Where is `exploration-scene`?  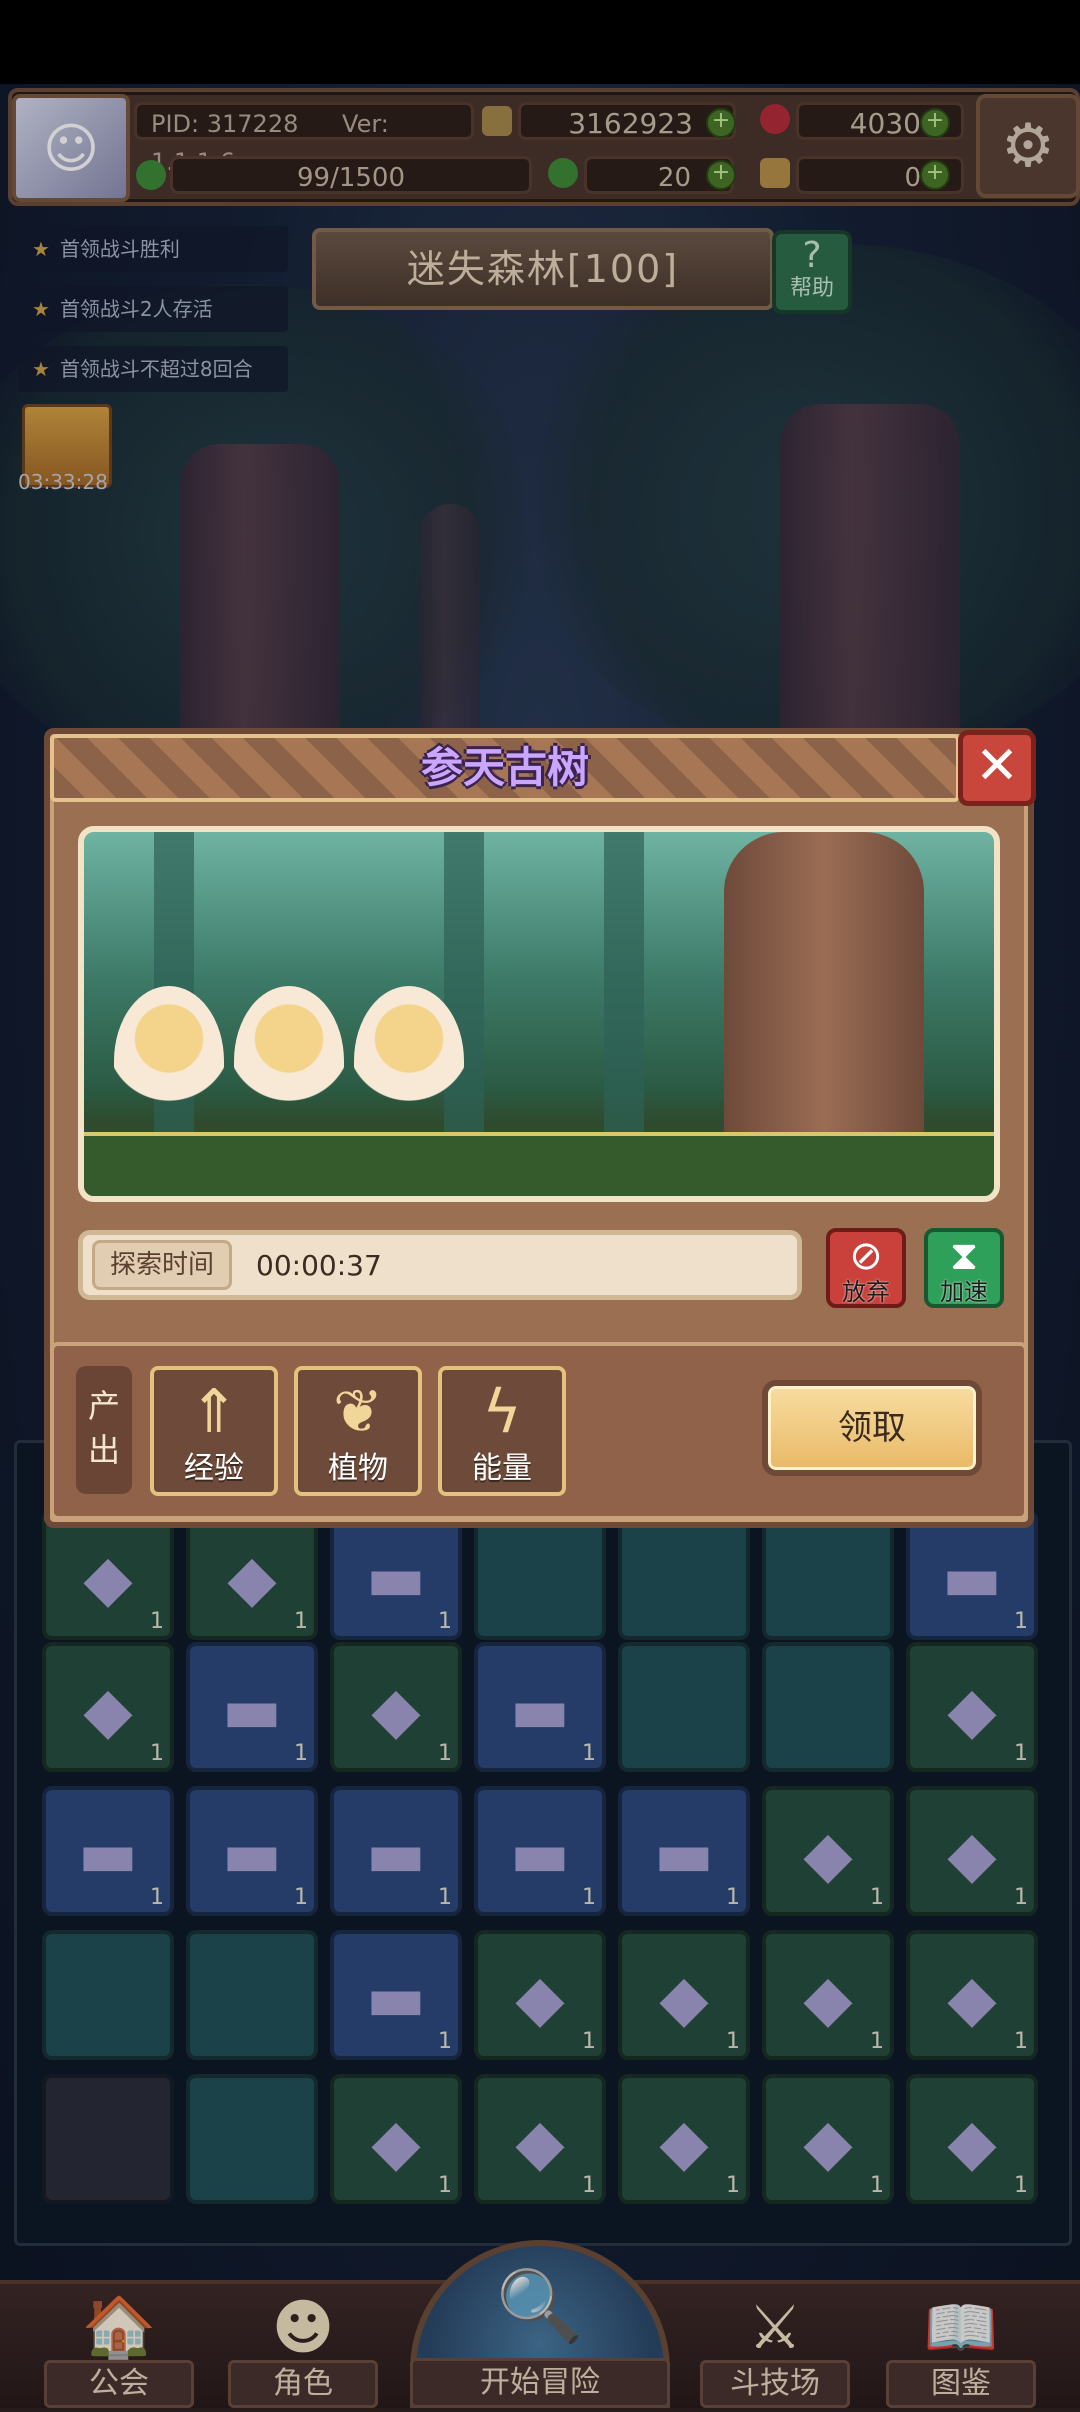
exploration-scene is located at coordinates (539, 1014).